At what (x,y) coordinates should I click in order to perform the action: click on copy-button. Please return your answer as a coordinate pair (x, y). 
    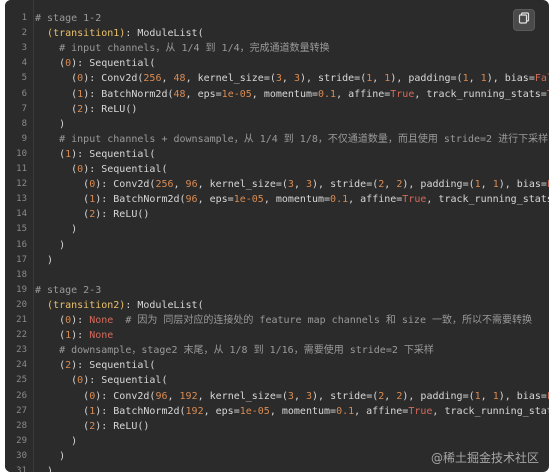
    Looking at the image, I should click on (524, 20).